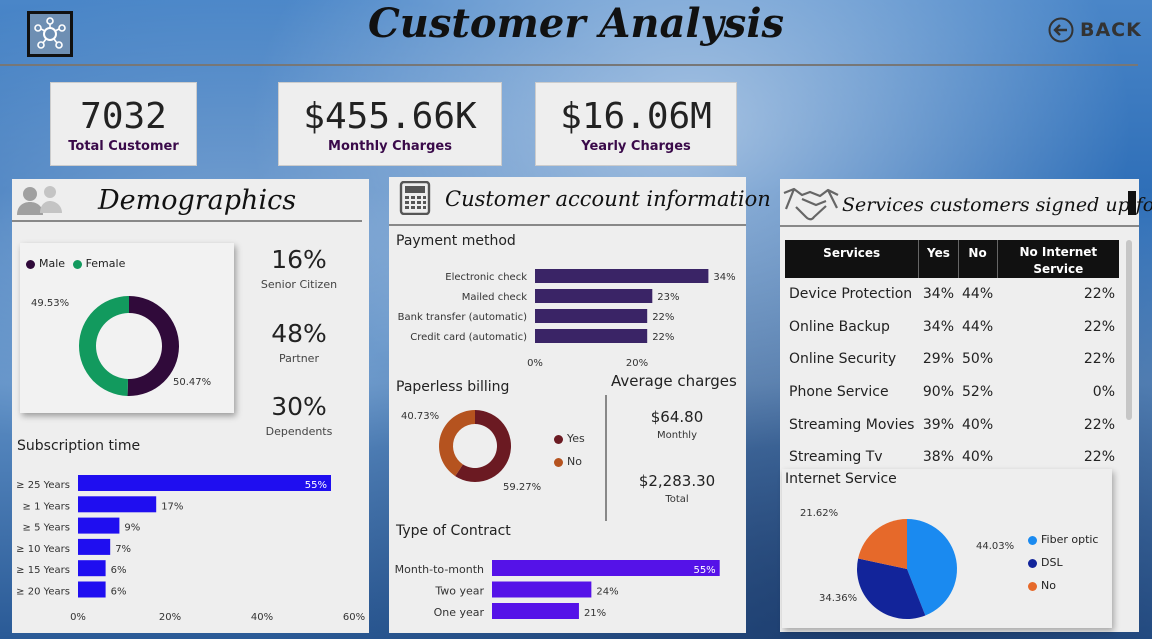  What do you see at coordinates (132, 528) in the screenshot?
I see `bar-value-label: 9%` at bounding box center [132, 528].